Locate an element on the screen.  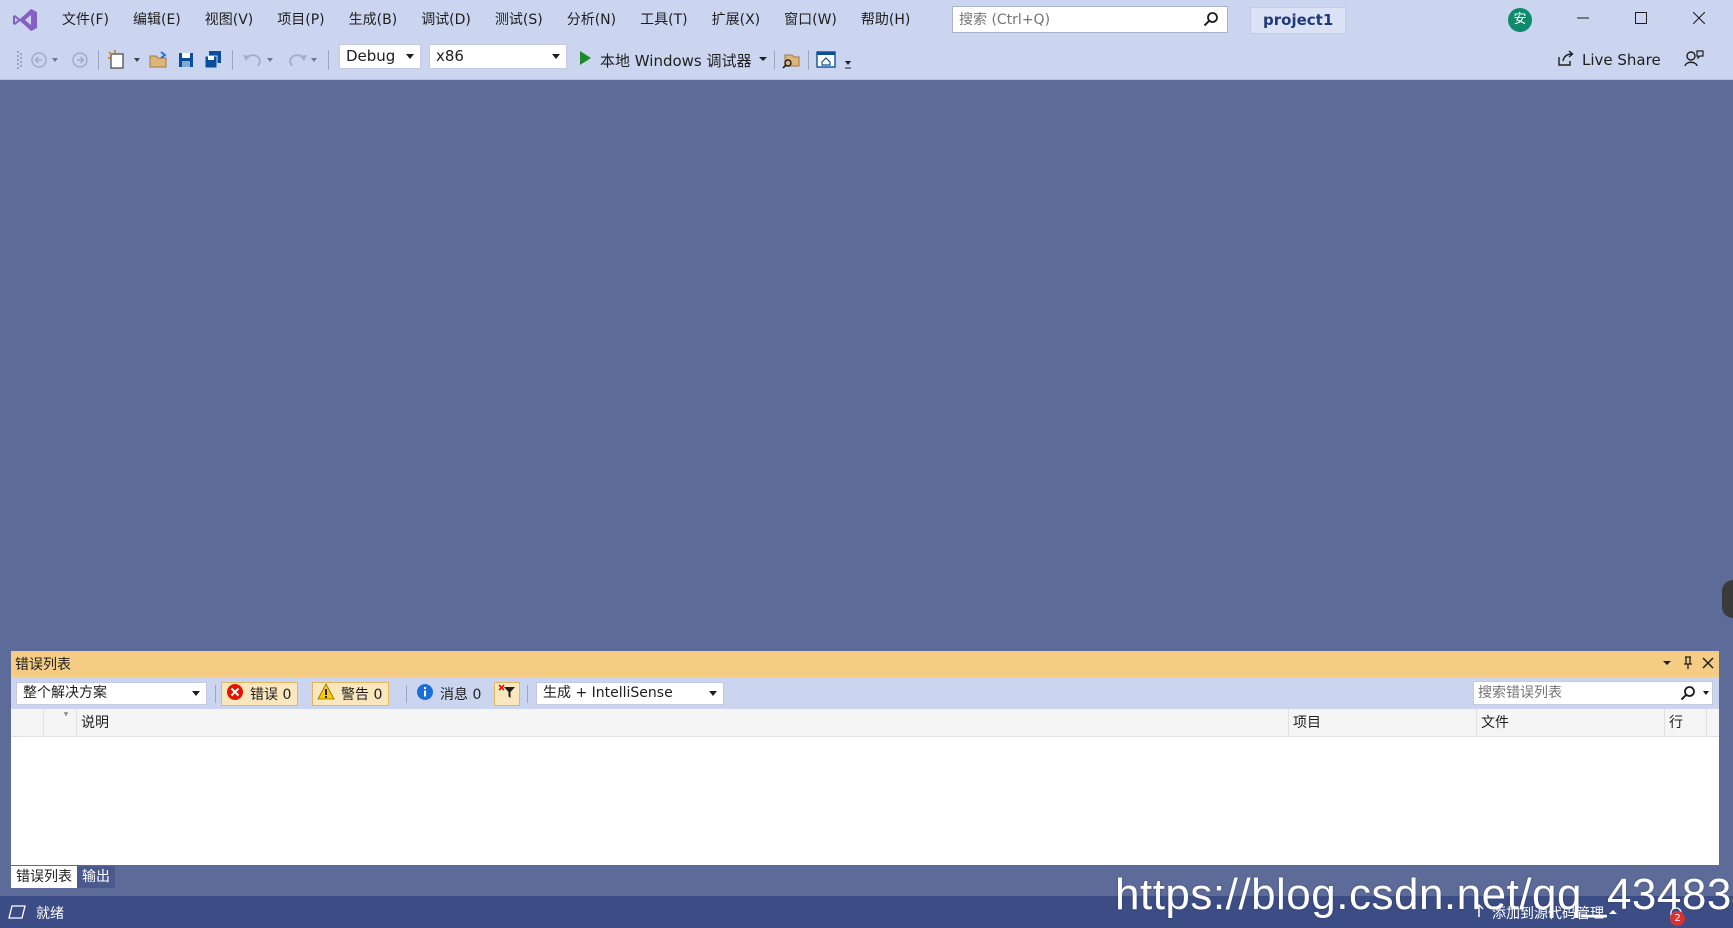
menu-debug: 调试(D) is located at coordinates (446, 20).